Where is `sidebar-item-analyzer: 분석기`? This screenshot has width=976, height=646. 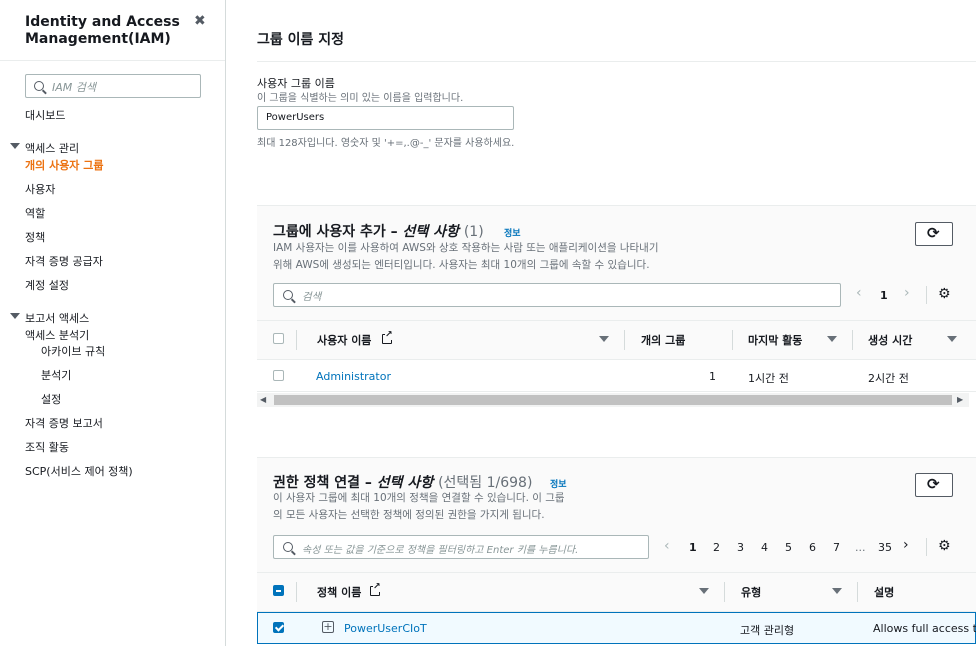 sidebar-item-analyzer: 분석기 is located at coordinates (56, 375).